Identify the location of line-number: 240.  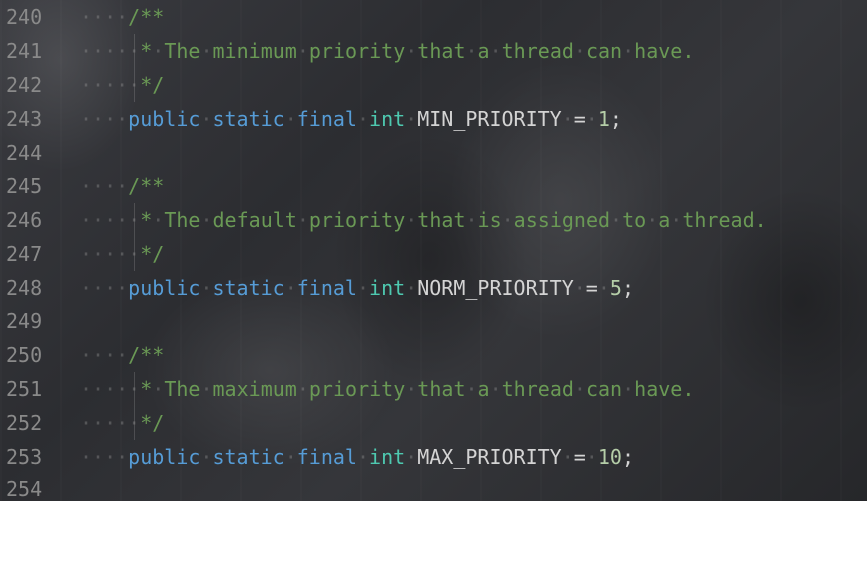
(24, 17).